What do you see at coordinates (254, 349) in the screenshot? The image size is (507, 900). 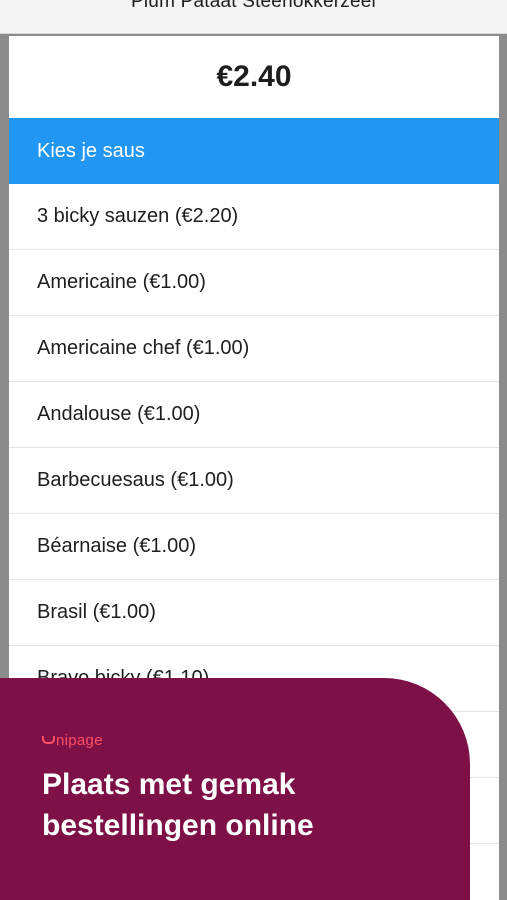 I see `option-item: Americaine chef (€1.00)` at bounding box center [254, 349].